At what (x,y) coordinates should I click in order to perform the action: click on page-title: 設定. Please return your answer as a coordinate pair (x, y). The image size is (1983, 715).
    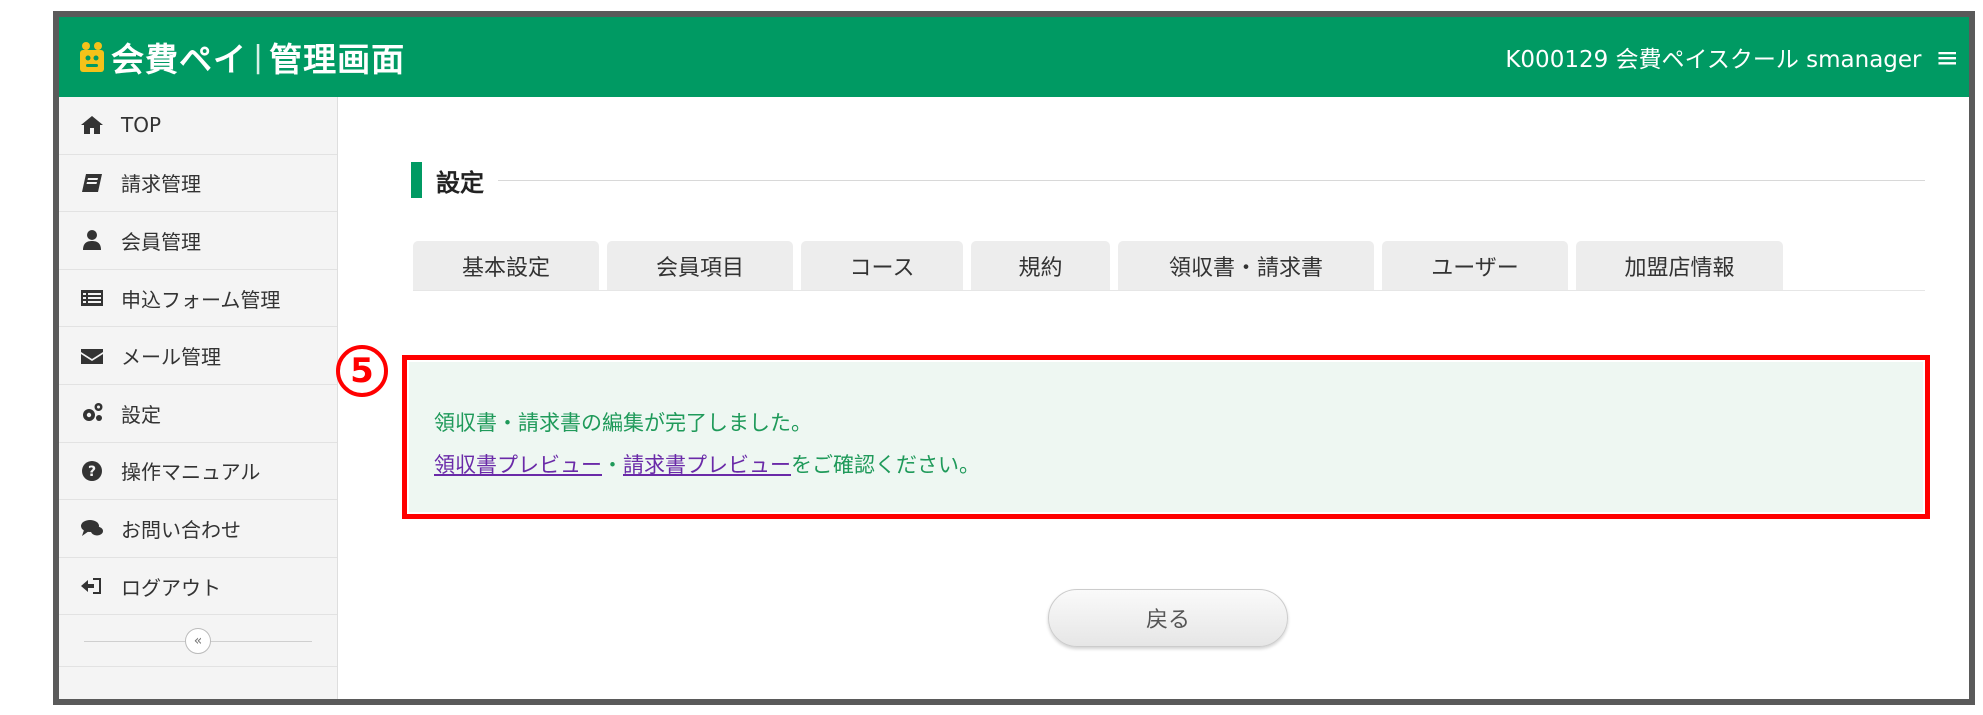
    Looking at the image, I should click on (460, 182).